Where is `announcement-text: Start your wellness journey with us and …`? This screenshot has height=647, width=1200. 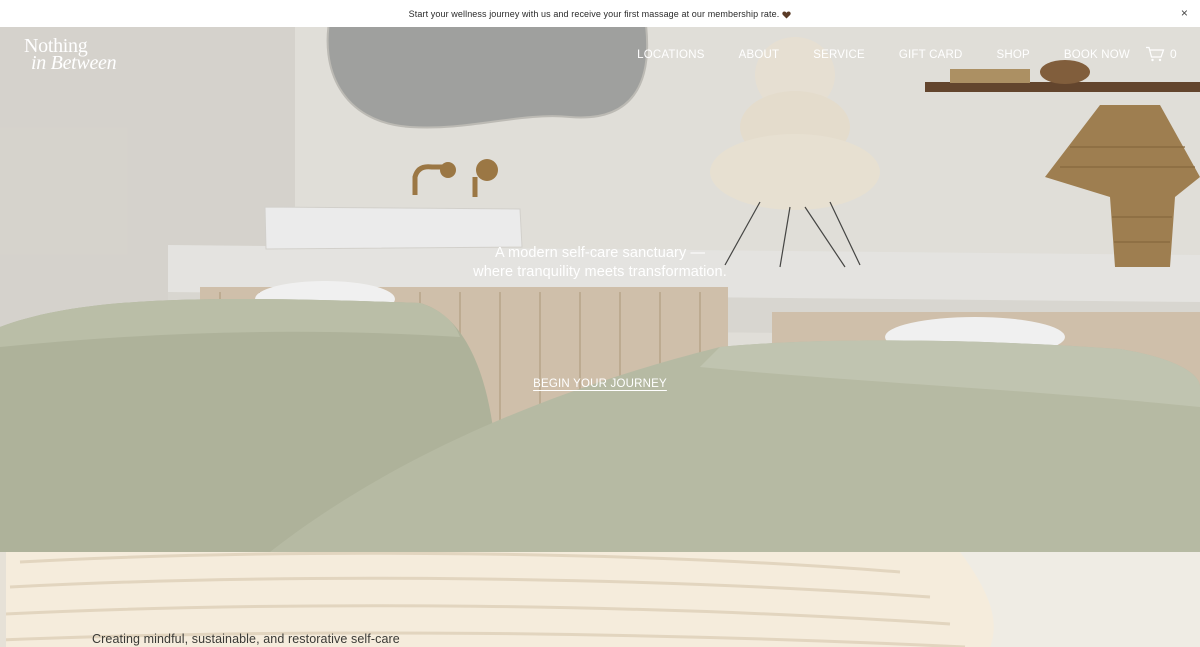
announcement-text: Start your wellness journey with us and … is located at coordinates (594, 13).